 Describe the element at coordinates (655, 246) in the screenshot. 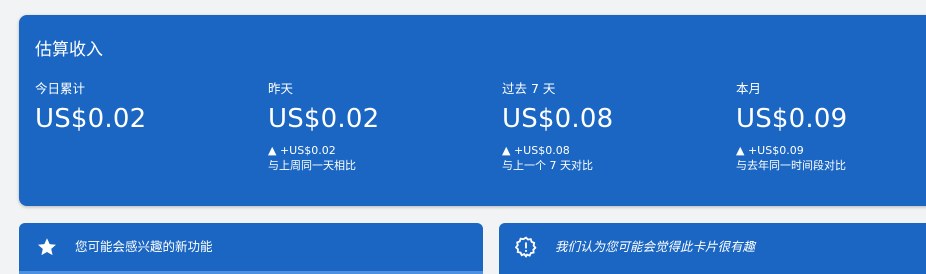

I see `interesting-card-title: 我们认为您可能会觉得此卡片很有趣` at that location.